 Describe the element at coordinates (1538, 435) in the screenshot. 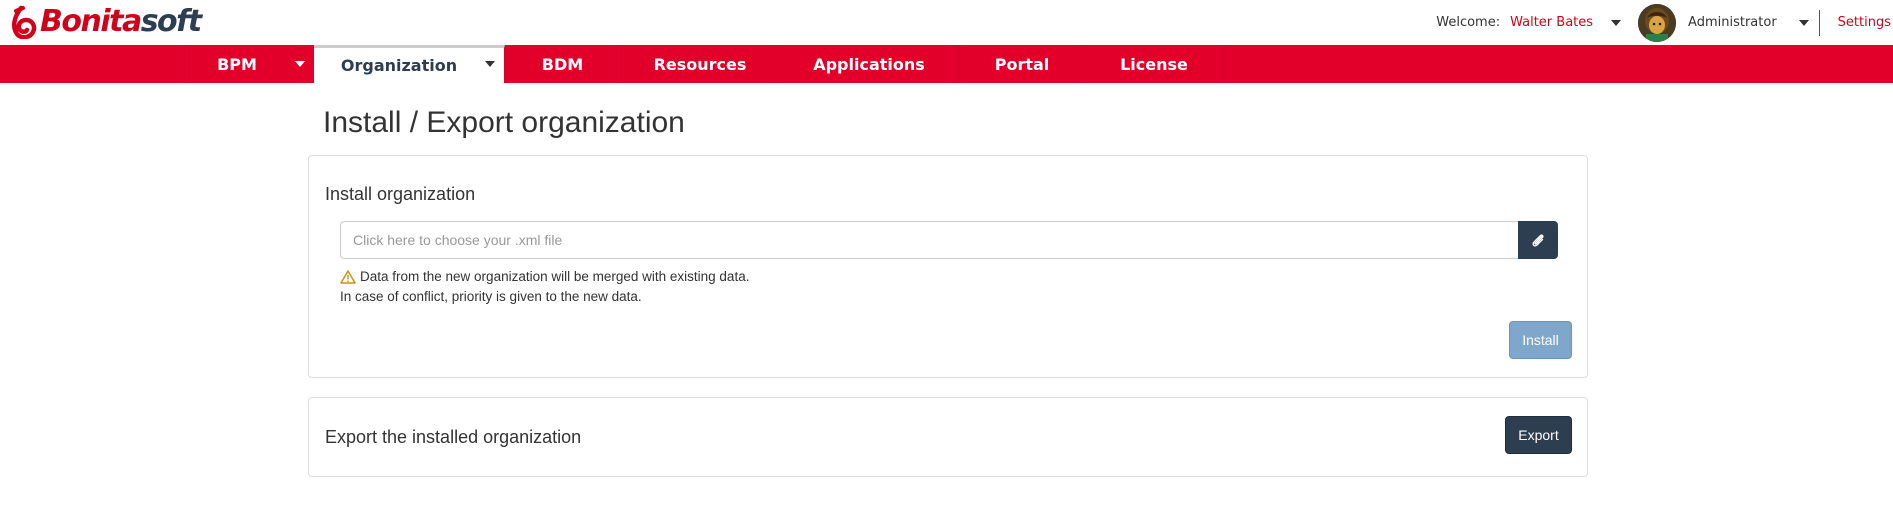

I see `export-button: Export` at that location.